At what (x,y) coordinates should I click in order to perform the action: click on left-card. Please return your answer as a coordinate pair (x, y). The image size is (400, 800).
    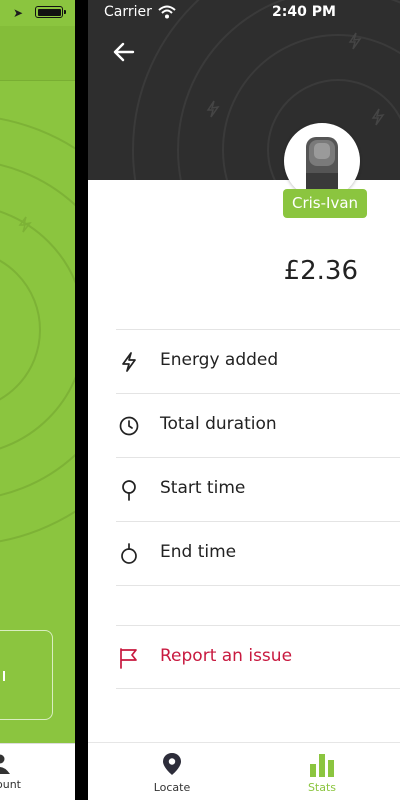
    Looking at the image, I should click on (26, 675).